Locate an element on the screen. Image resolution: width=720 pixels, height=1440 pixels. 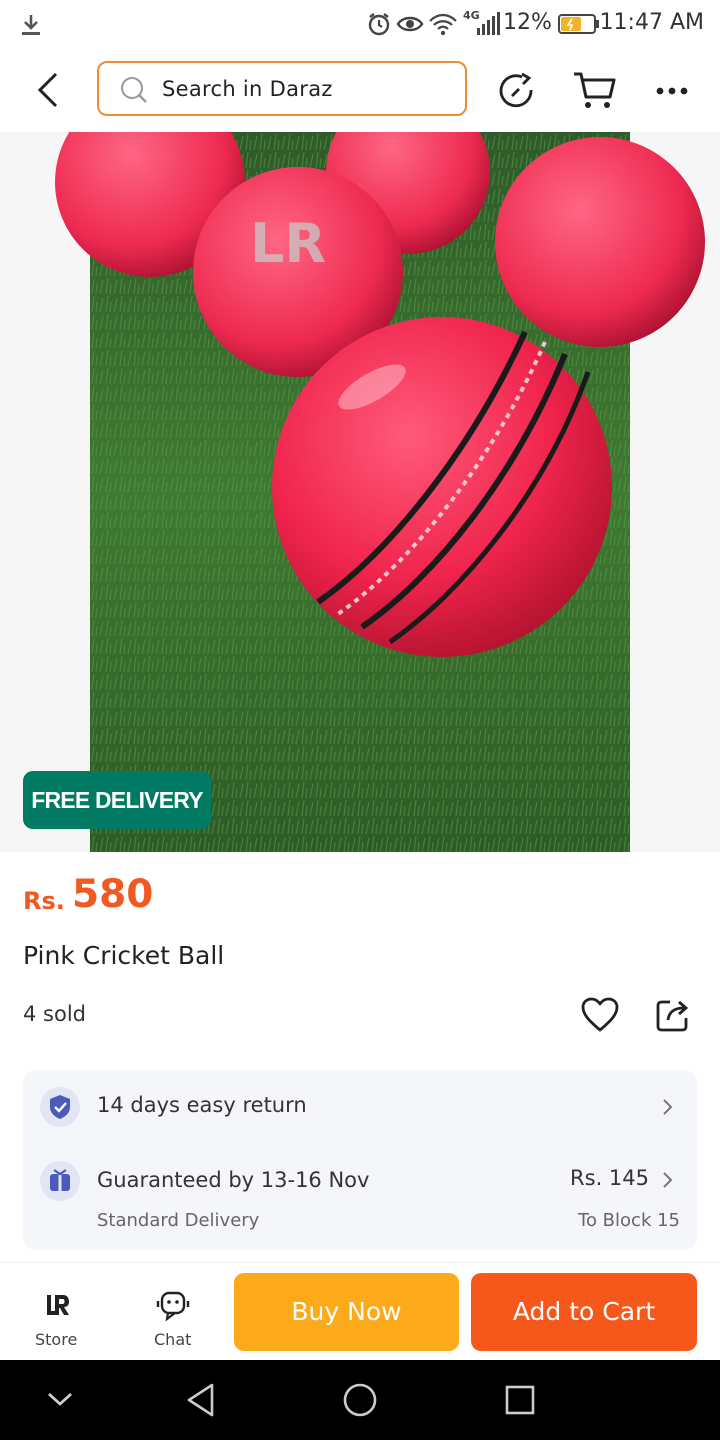
store-button: Store is located at coordinates (57, 1315).